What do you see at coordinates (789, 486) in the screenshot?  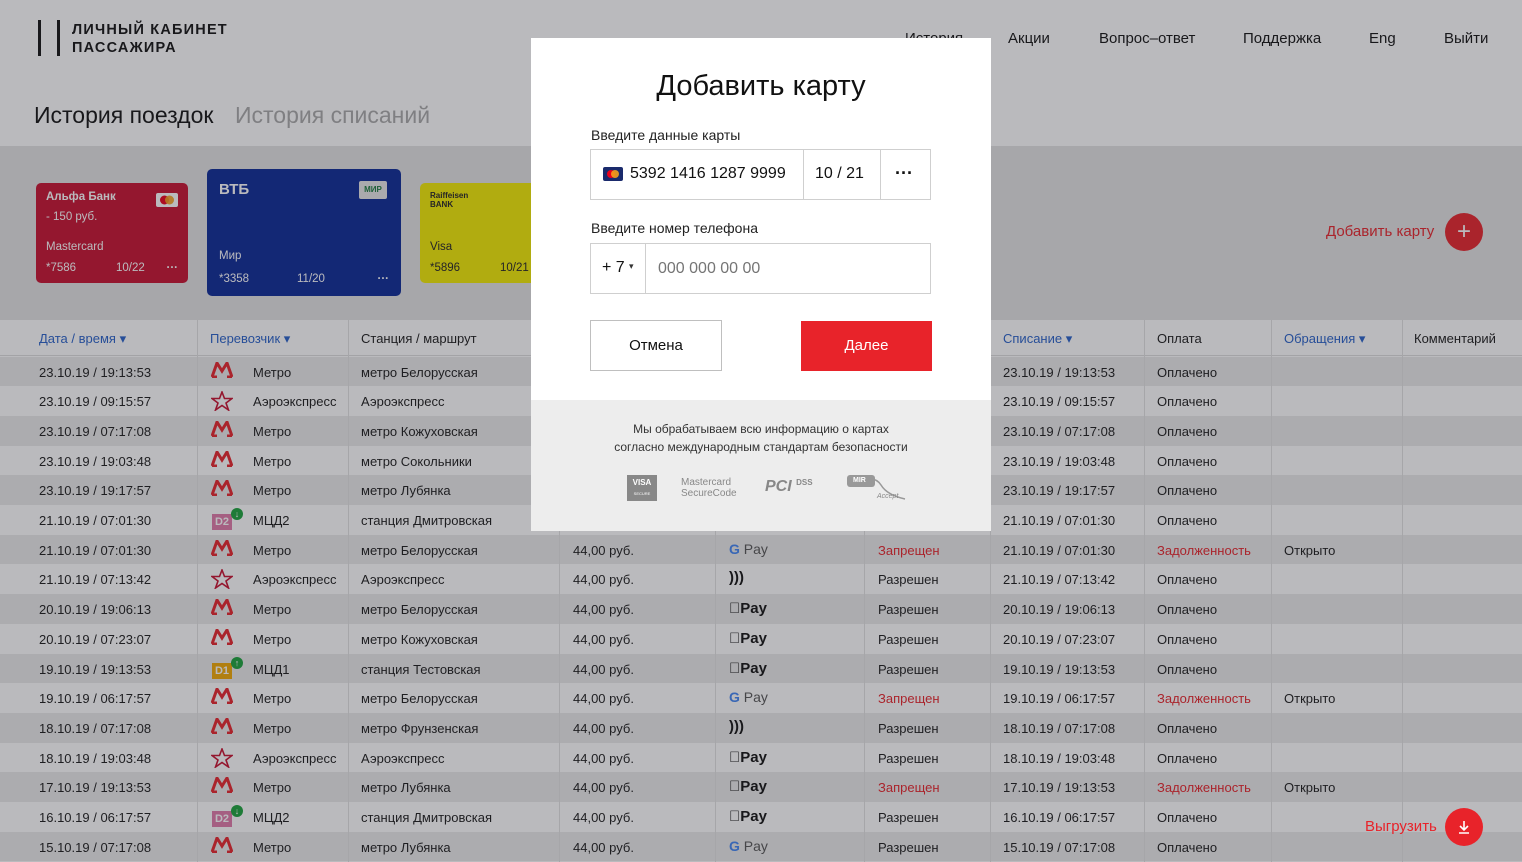 I see `pci-dss-badge: PCI DSS` at bounding box center [789, 486].